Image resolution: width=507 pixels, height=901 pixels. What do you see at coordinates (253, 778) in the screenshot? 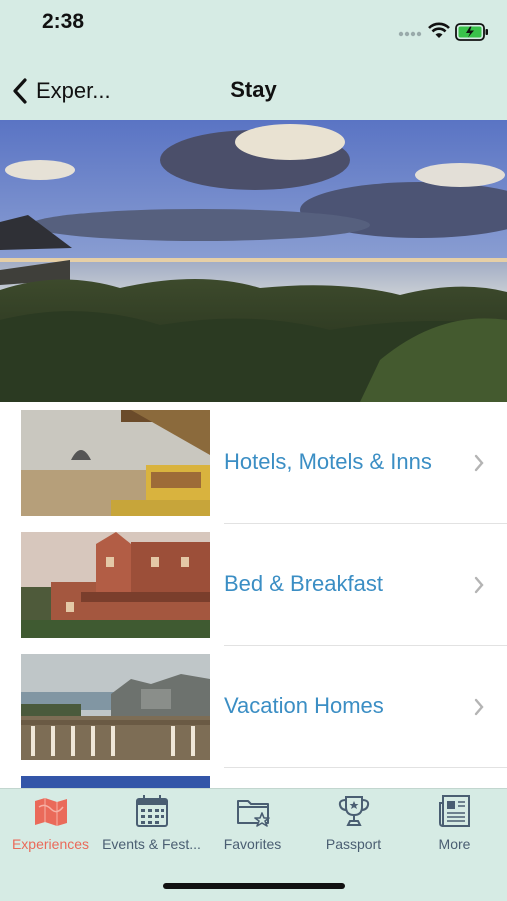
I see `list-item-partial` at bounding box center [253, 778].